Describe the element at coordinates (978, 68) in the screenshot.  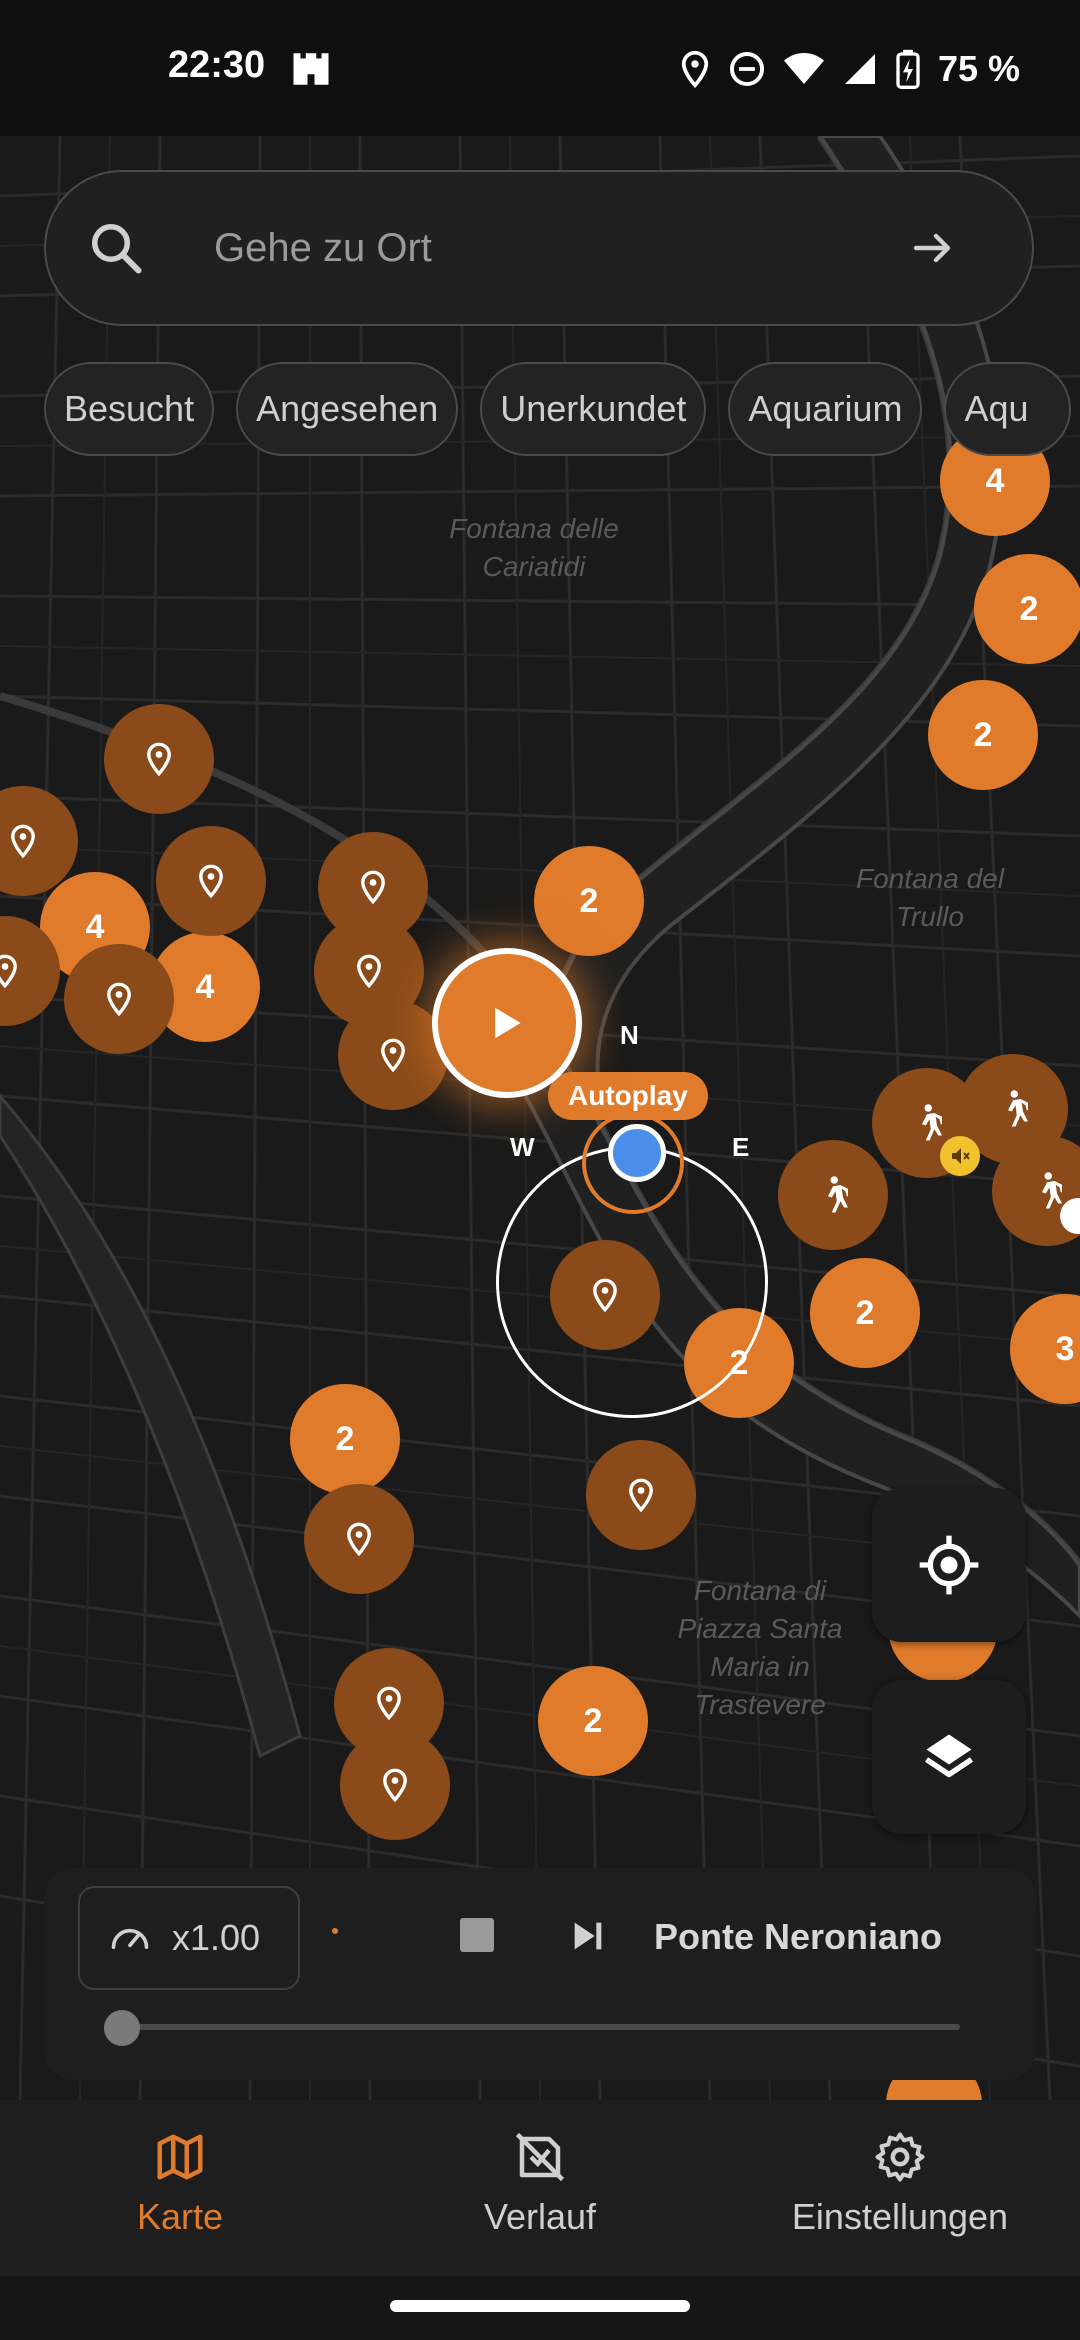
I see `battery-percent: 75 %` at that location.